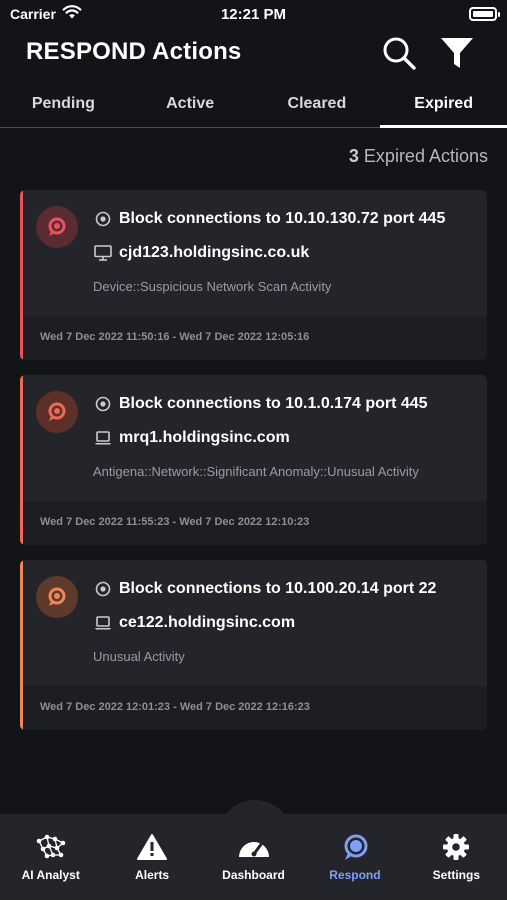  What do you see at coordinates (354, 847) in the screenshot?
I see `respond-icon` at bounding box center [354, 847].